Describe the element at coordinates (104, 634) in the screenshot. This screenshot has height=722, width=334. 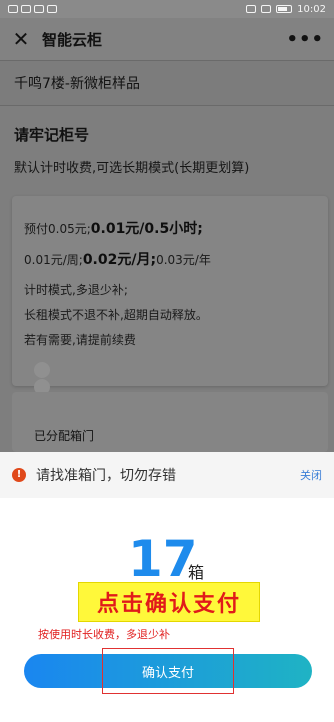
I see `billing-hint: 按使用时长收费，多退少补` at that location.